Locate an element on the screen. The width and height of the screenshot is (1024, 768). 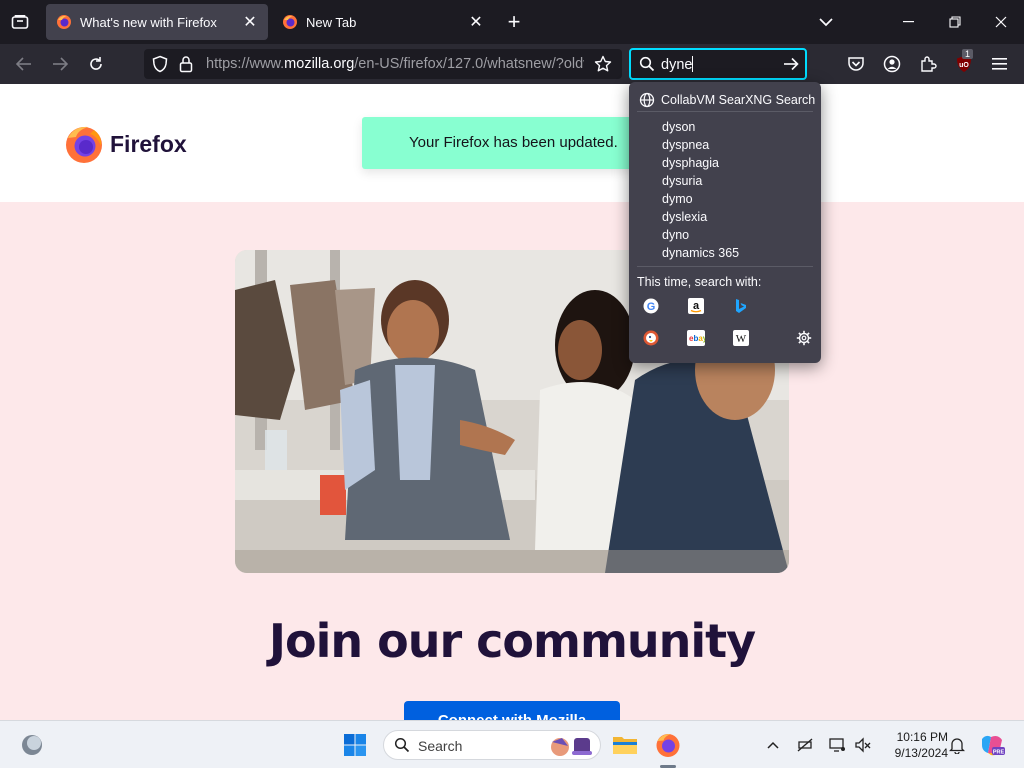
one-off-search-label: This time, search with: is located at coordinates (699, 282).